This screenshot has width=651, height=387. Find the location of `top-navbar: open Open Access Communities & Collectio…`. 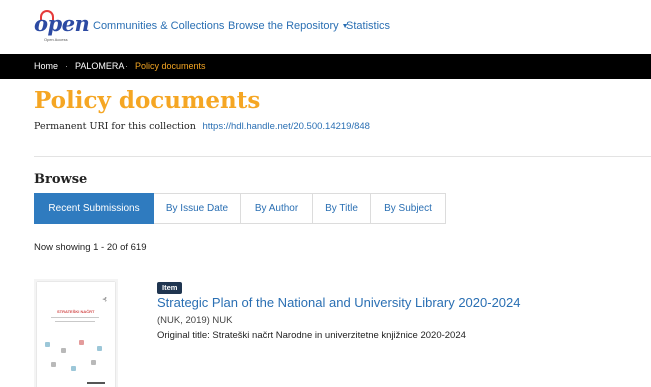

top-navbar: open Open Access Communities & Collectio… is located at coordinates (325, 27).